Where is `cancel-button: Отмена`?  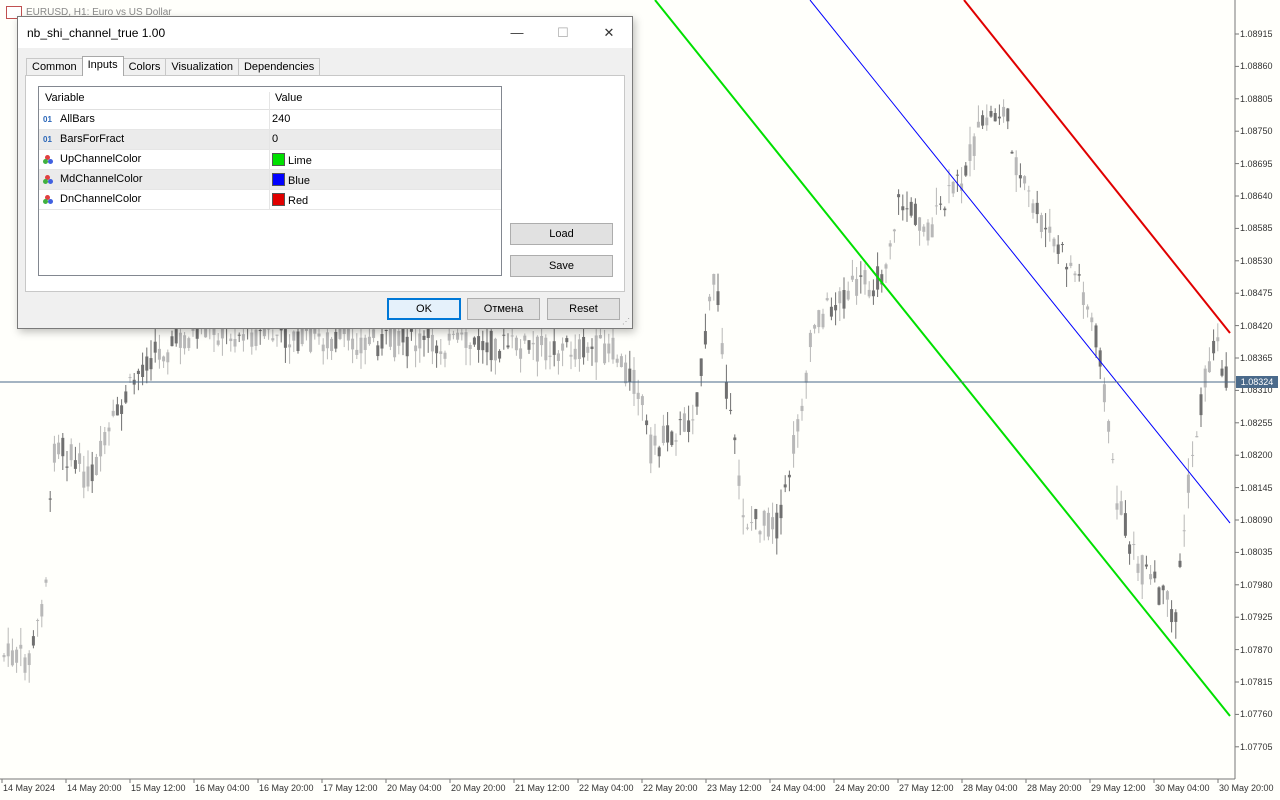
cancel-button: Отмена is located at coordinates (503, 309).